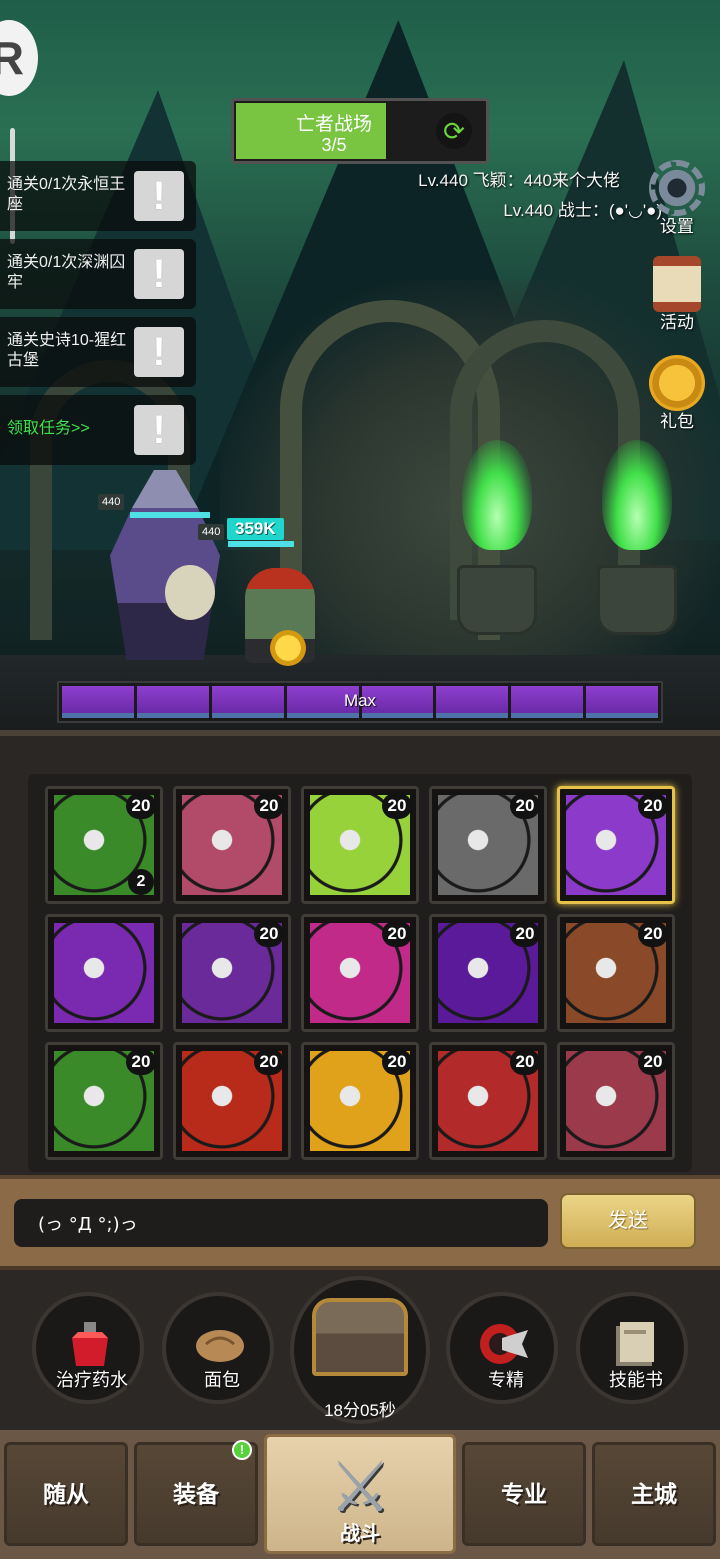  I want to click on mastery-button: 专精, so click(502, 1348).